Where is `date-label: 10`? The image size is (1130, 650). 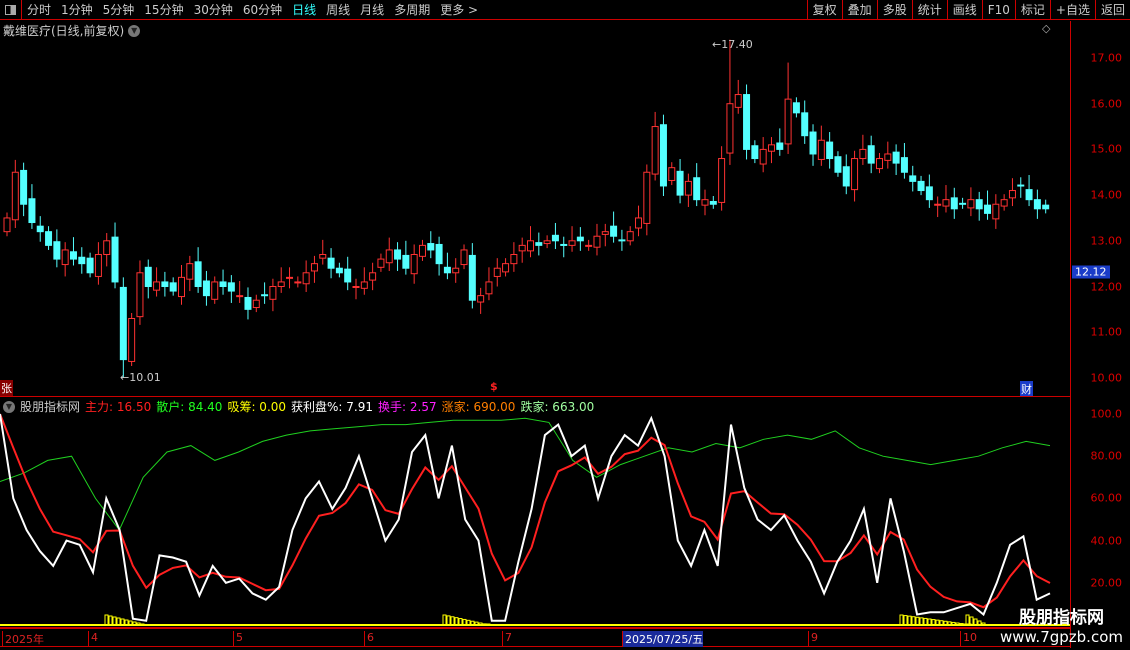 date-label: 10 is located at coordinates (968, 639).